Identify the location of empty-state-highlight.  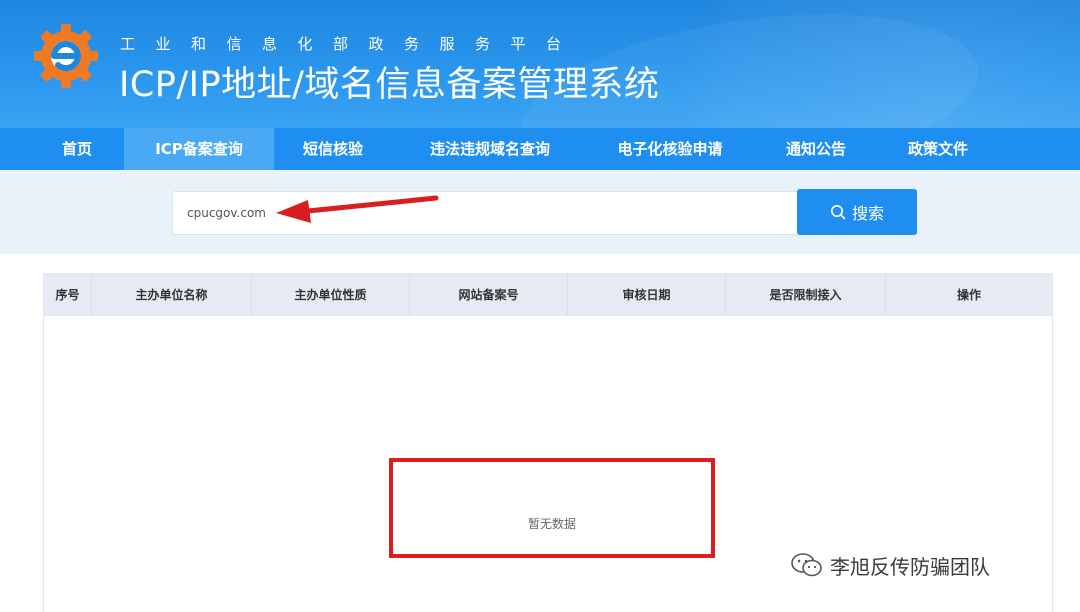
(552, 508).